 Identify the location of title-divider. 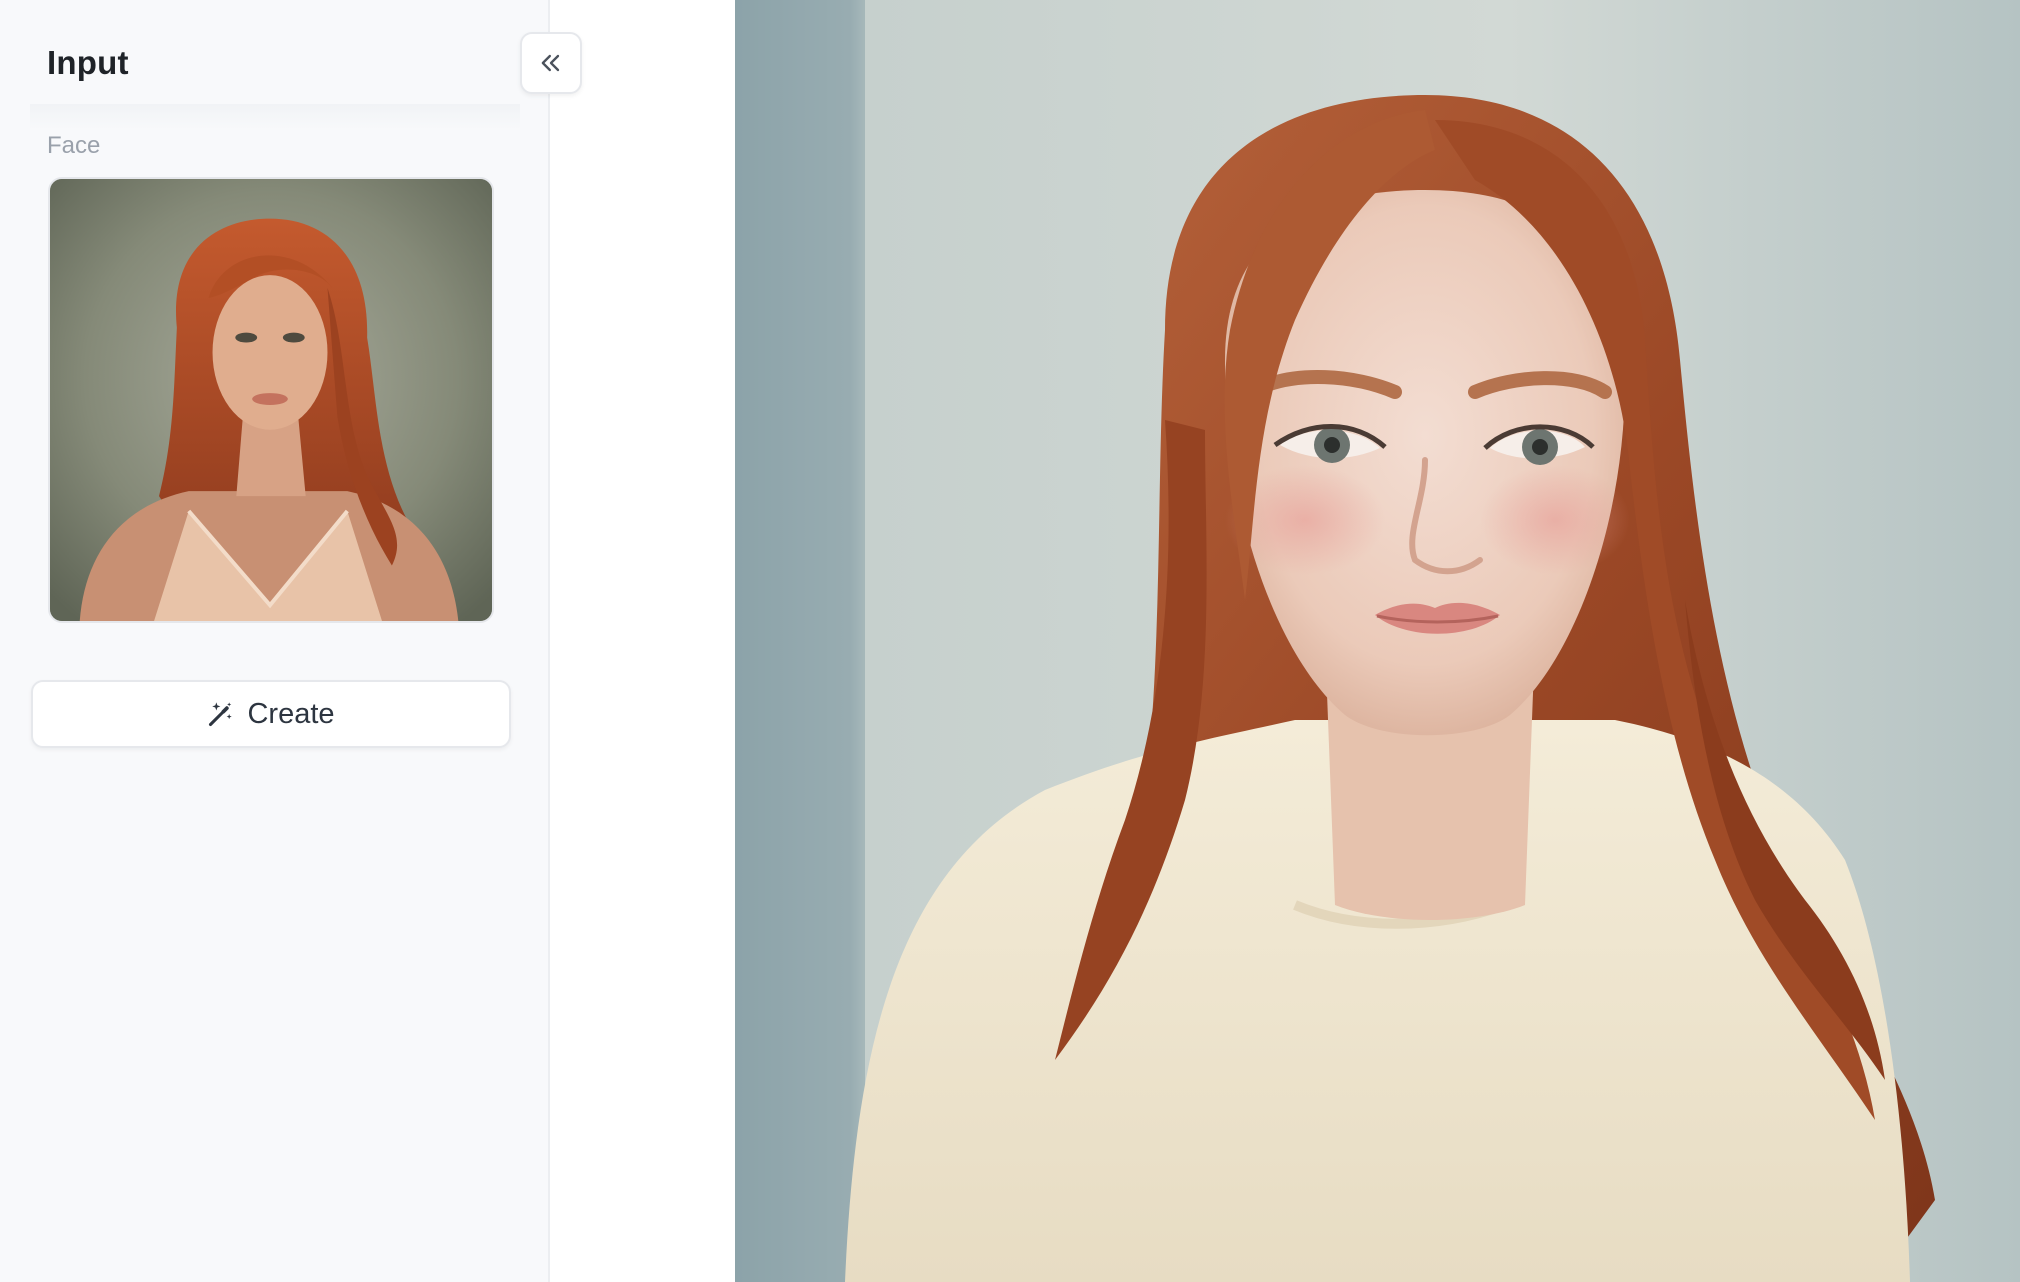
(275, 117).